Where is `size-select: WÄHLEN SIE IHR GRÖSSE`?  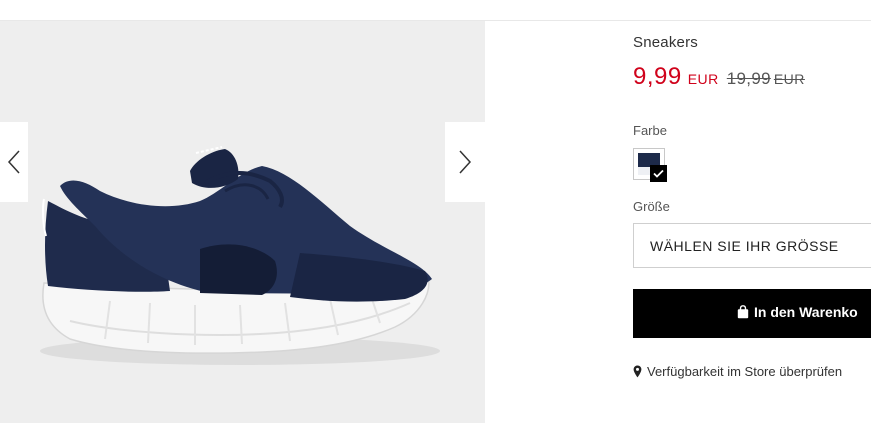
size-select: WÄHLEN SIE IHR GRÖSSE is located at coordinates (752, 245).